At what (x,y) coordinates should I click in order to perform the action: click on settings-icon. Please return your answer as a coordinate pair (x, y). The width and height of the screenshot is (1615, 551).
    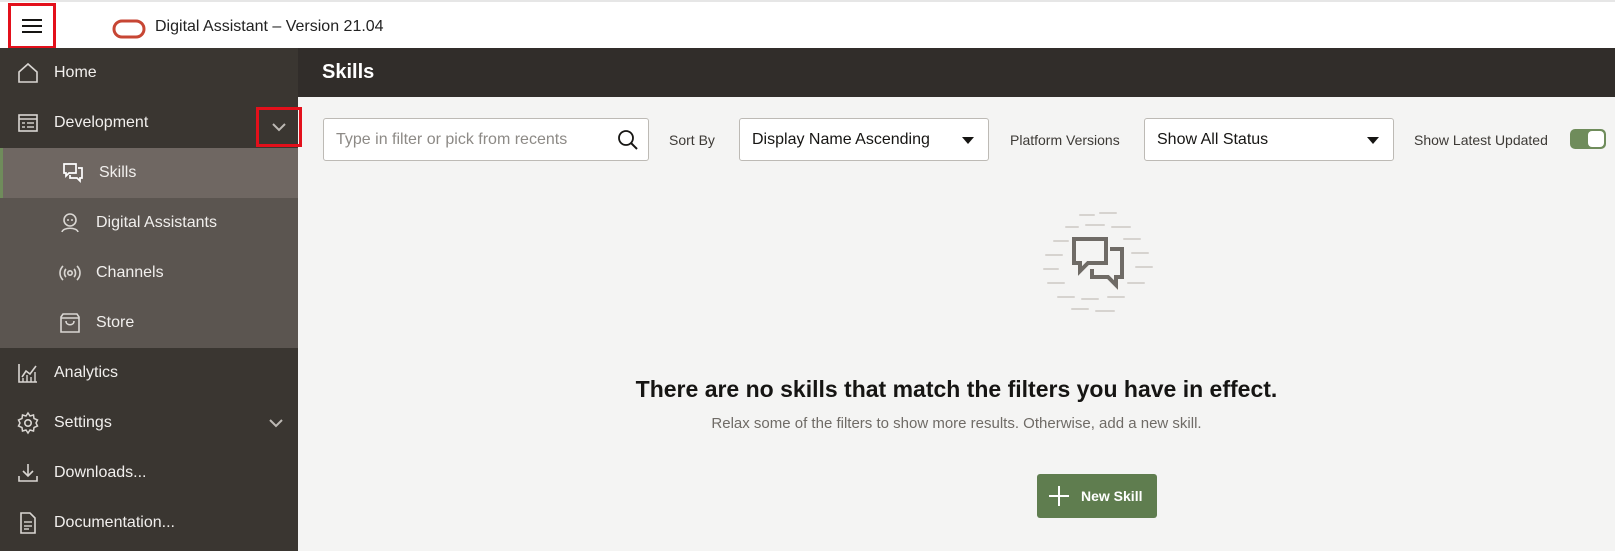
    Looking at the image, I should click on (28, 423).